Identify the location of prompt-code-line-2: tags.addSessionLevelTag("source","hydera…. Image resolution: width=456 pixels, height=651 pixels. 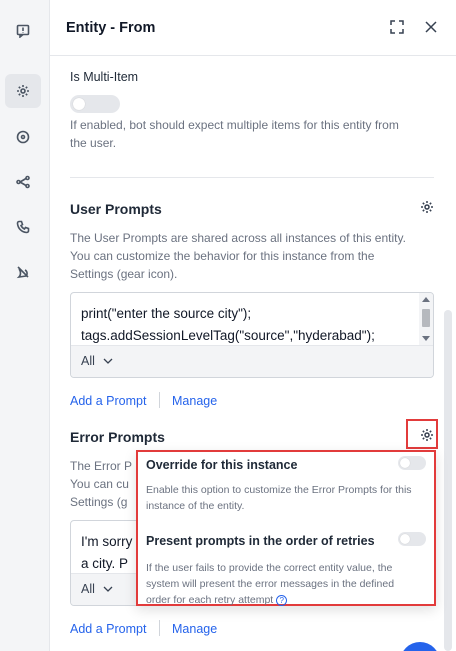
(228, 335).